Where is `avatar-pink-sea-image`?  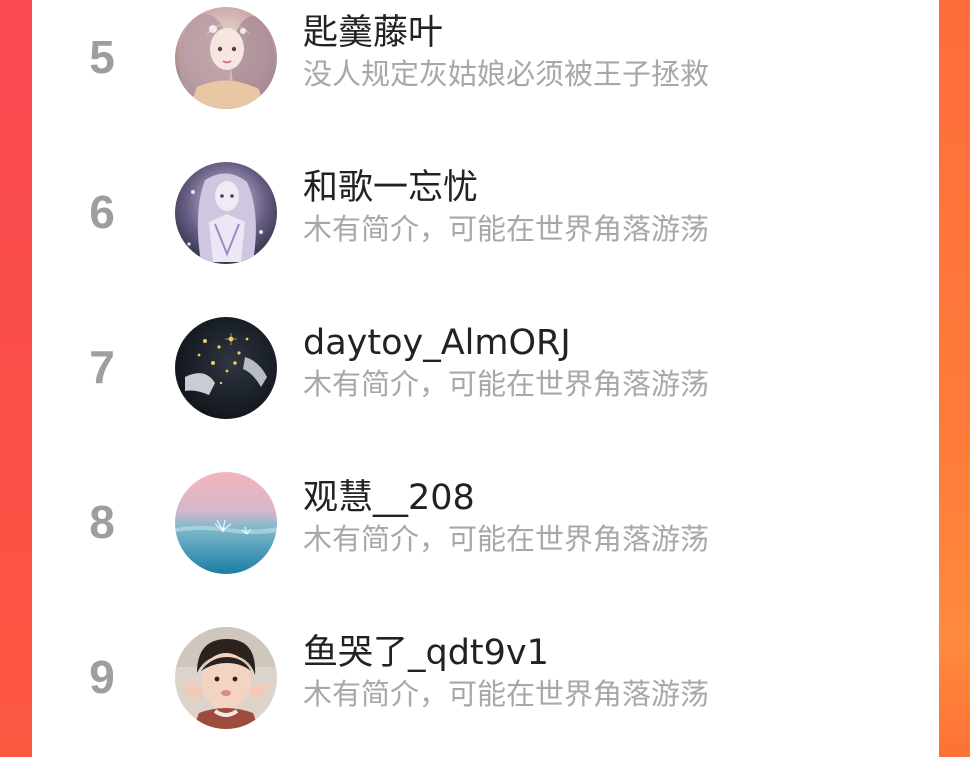 avatar-pink-sea-image is located at coordinates (226, 523).